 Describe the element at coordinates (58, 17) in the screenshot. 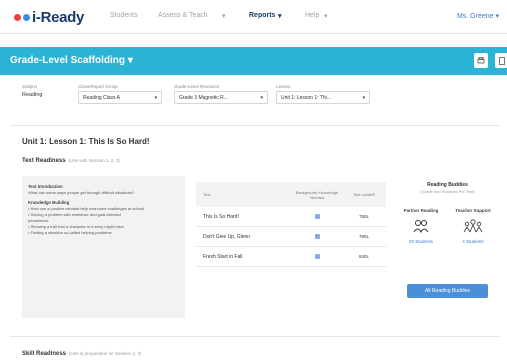

I see `logo-text: i-Ready` at that location.